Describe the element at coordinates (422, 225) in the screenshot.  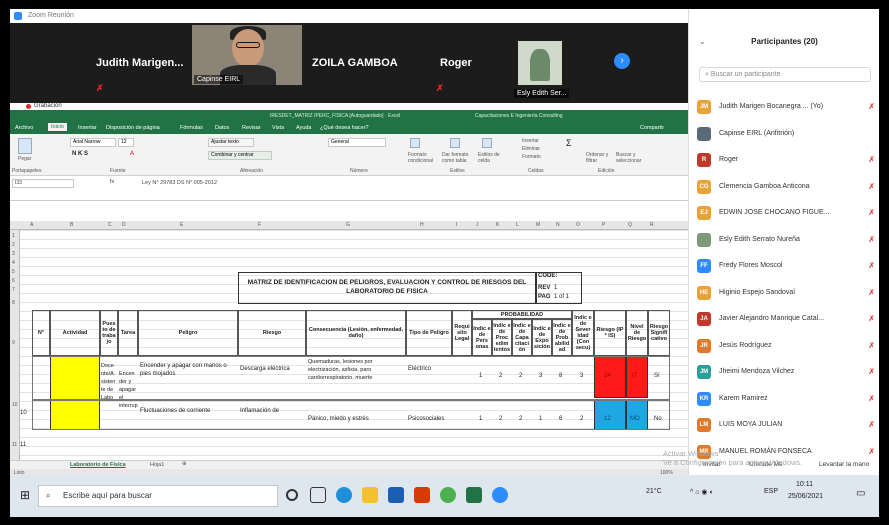
I see `col-header: H` at that location.